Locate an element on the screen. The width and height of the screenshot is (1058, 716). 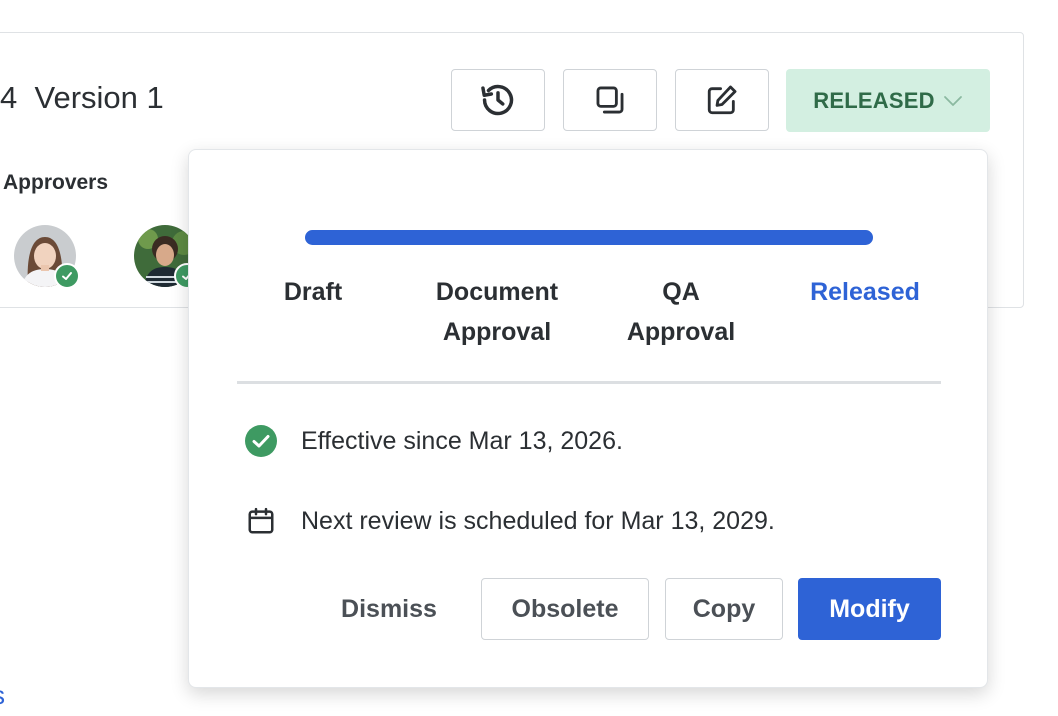
history-button is located at coordinates (498, 100).